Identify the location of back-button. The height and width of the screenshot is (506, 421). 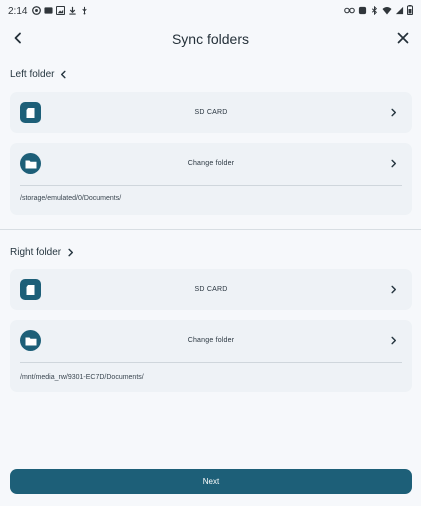
(18, 38).